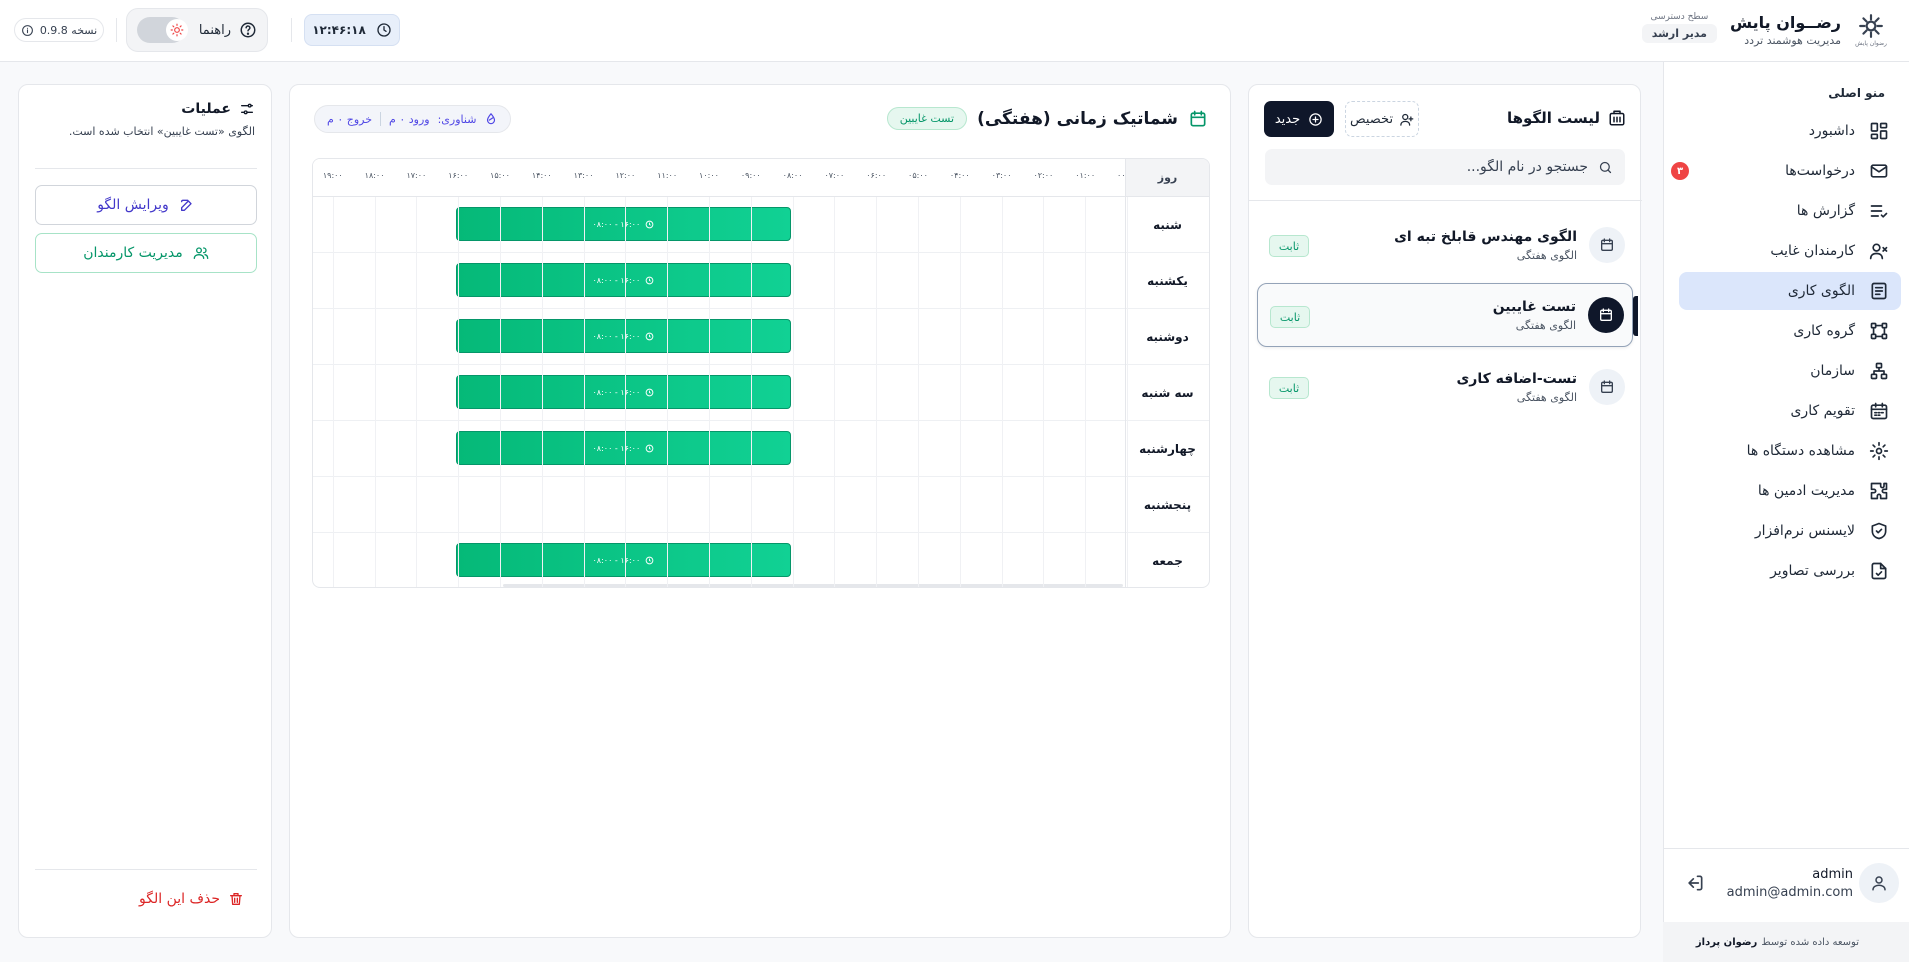  Describe the element at coordinates (1824, 331) in the screenshot. I see `sidebar-item-label: گروه کاری` at that location.